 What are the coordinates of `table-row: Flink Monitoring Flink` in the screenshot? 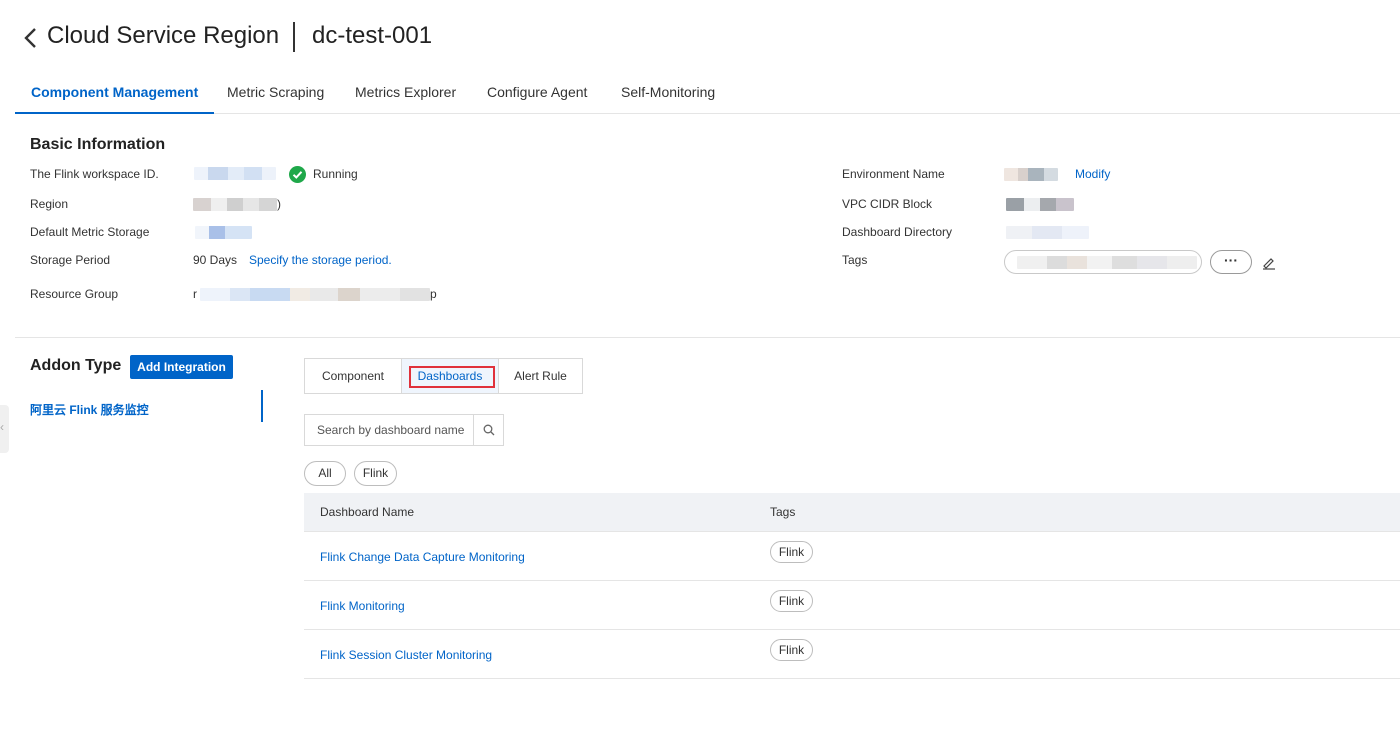 It's located at (852, 605).